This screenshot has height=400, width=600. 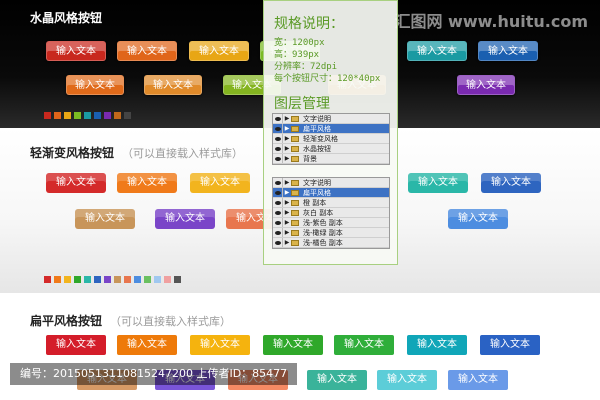 I want to click on layers-panel-main: ▶ 文字说明 ▶ 扁平风格 ▶ 轻渐变风格 ▶ 水晶按钮 ▶ 背景, so click(x=331, y=139).